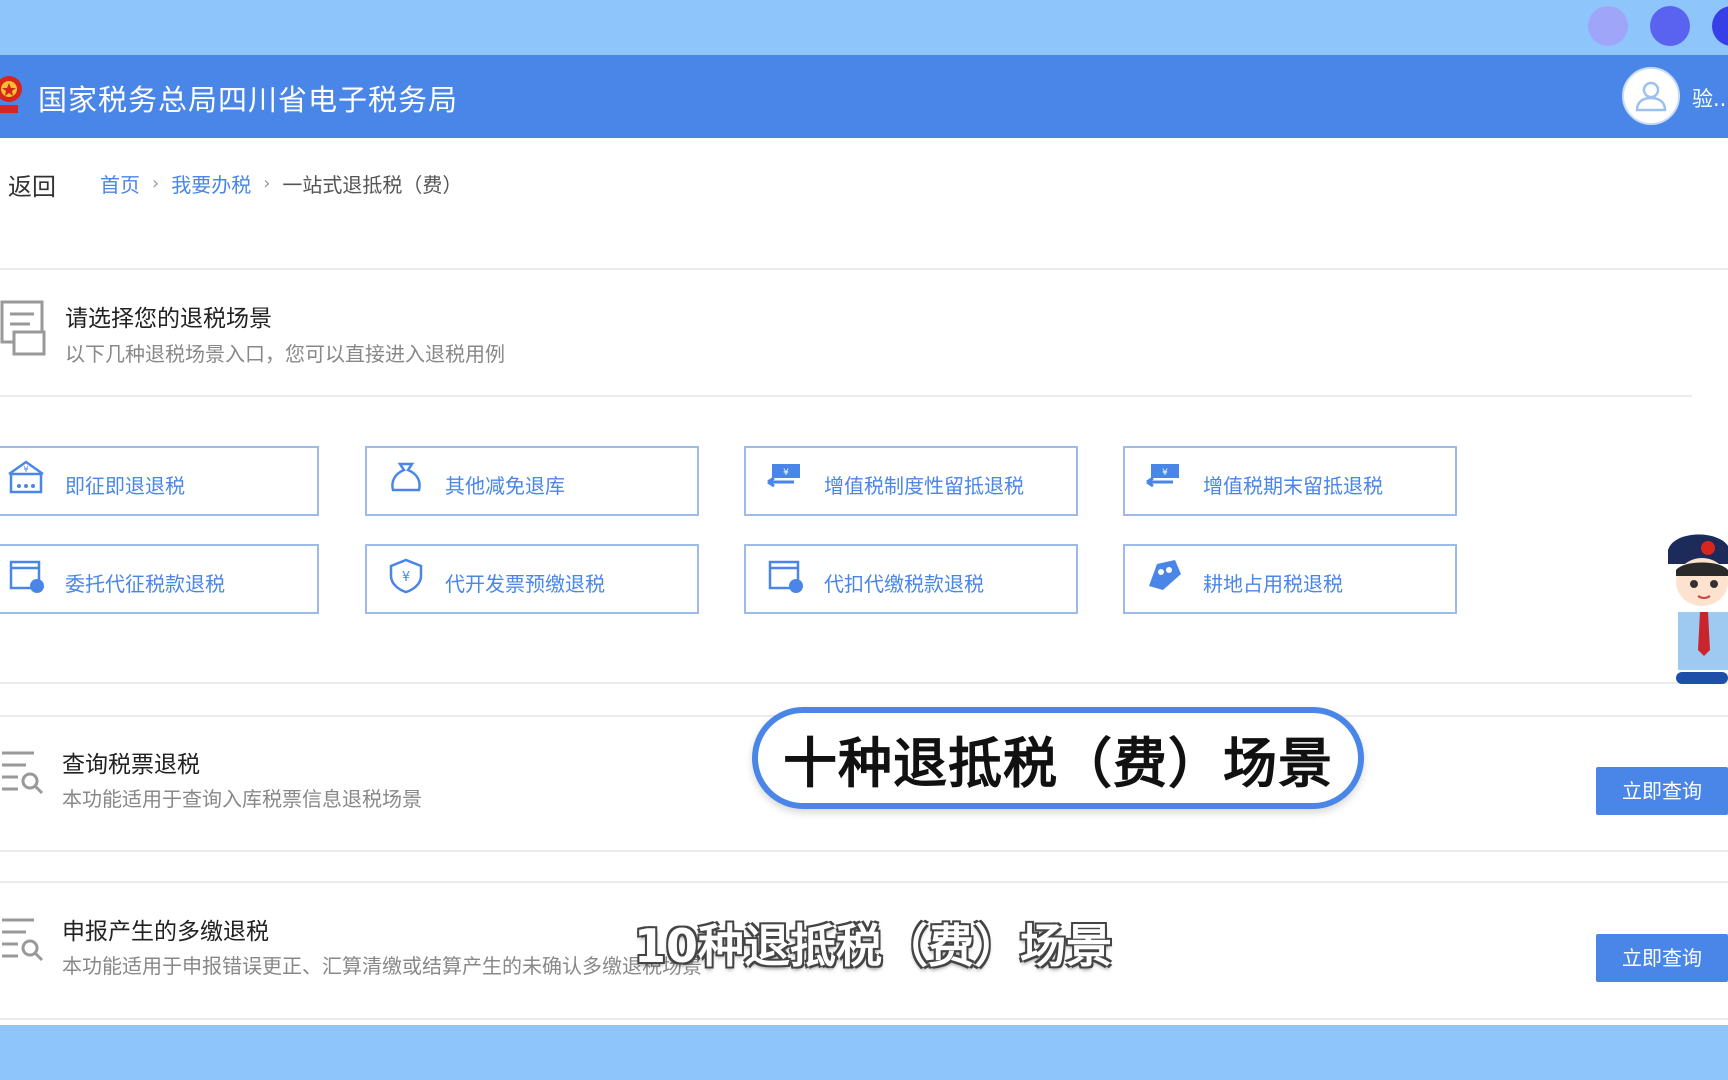  I want to click on scene-card-entrusted-collection: 委托代征税款退税, so click(159, 579).